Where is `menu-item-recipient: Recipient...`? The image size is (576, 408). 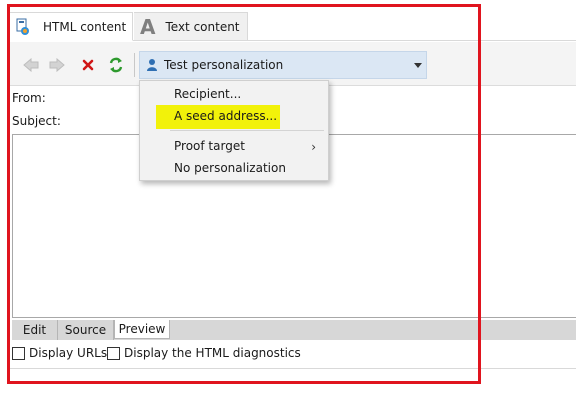 menu-item-recipient: Recipient... is located at coordinates (234, 94).